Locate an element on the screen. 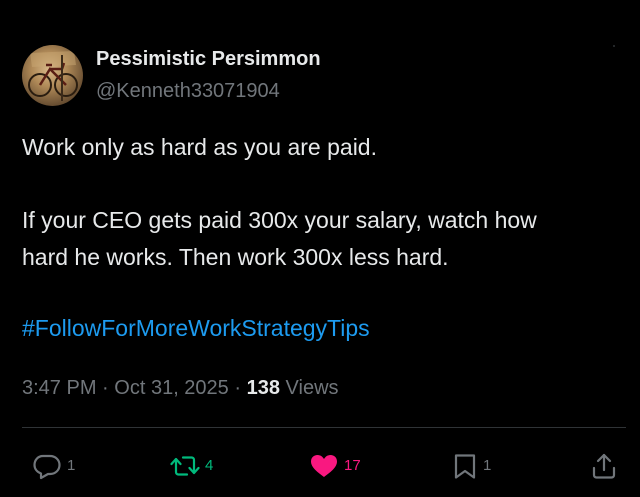 The image size is (640, 497). user-handle: @Kenneth33071904 is located at coordinates (188, 91).